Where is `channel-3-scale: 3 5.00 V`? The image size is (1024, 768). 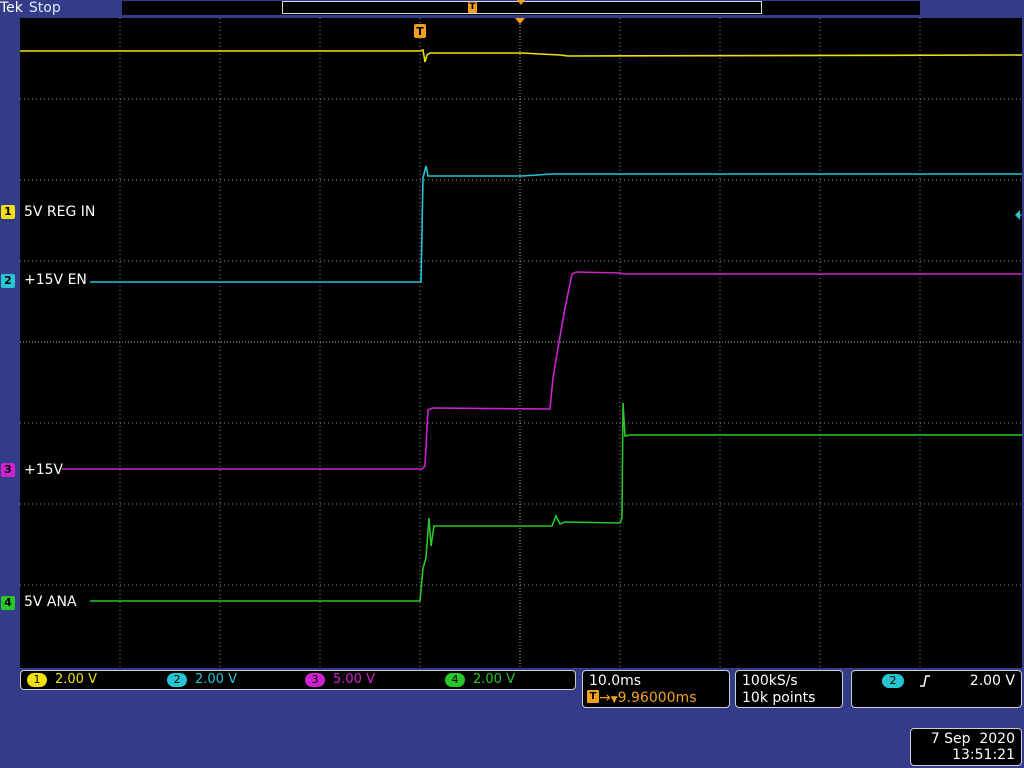
channel-3-scale: 3 5.00 V is located at coordinates (340, 680).